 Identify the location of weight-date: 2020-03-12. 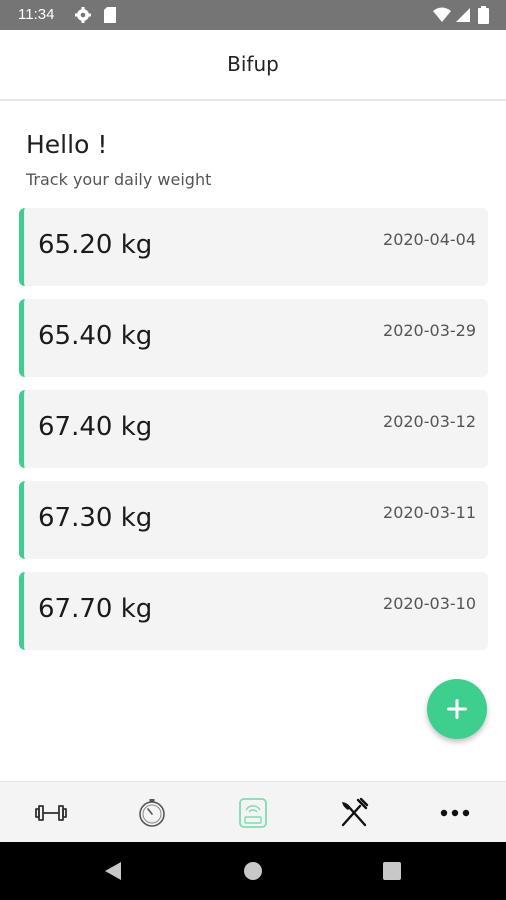
(429, 421).